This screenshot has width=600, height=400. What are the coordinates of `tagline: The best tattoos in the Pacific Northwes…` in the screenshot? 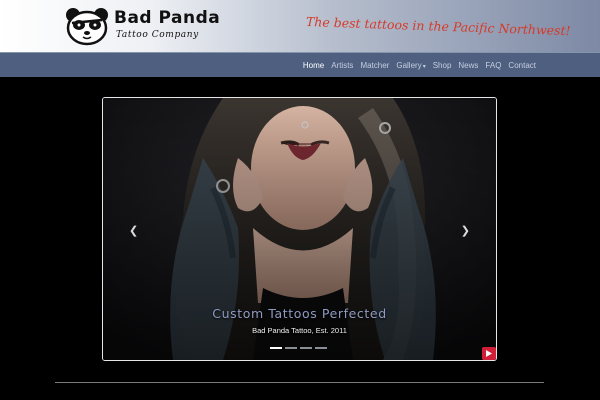 It's located at (438, 26).